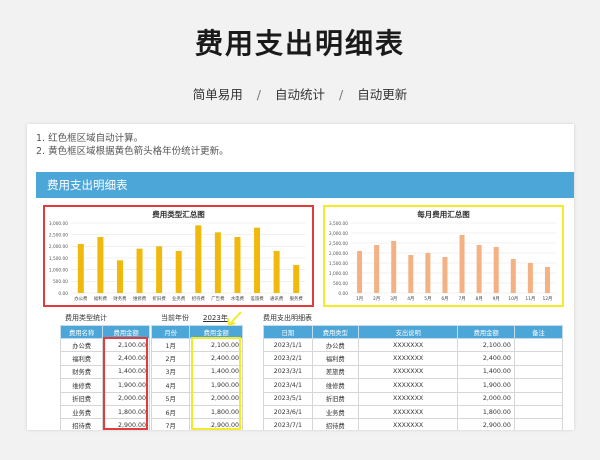 This screenshot has width=600, height=460. Describe the element at coordinates (238, 298) in the screenshot. I see `x-tick-label: 水电费` at that location.